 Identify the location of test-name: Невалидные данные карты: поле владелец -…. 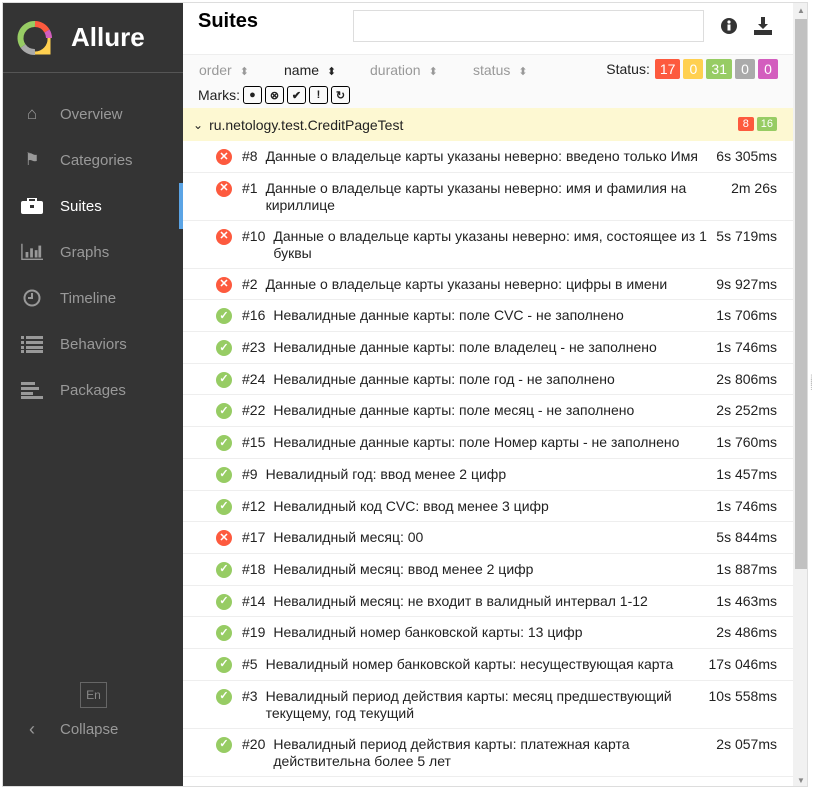
(465, 347).